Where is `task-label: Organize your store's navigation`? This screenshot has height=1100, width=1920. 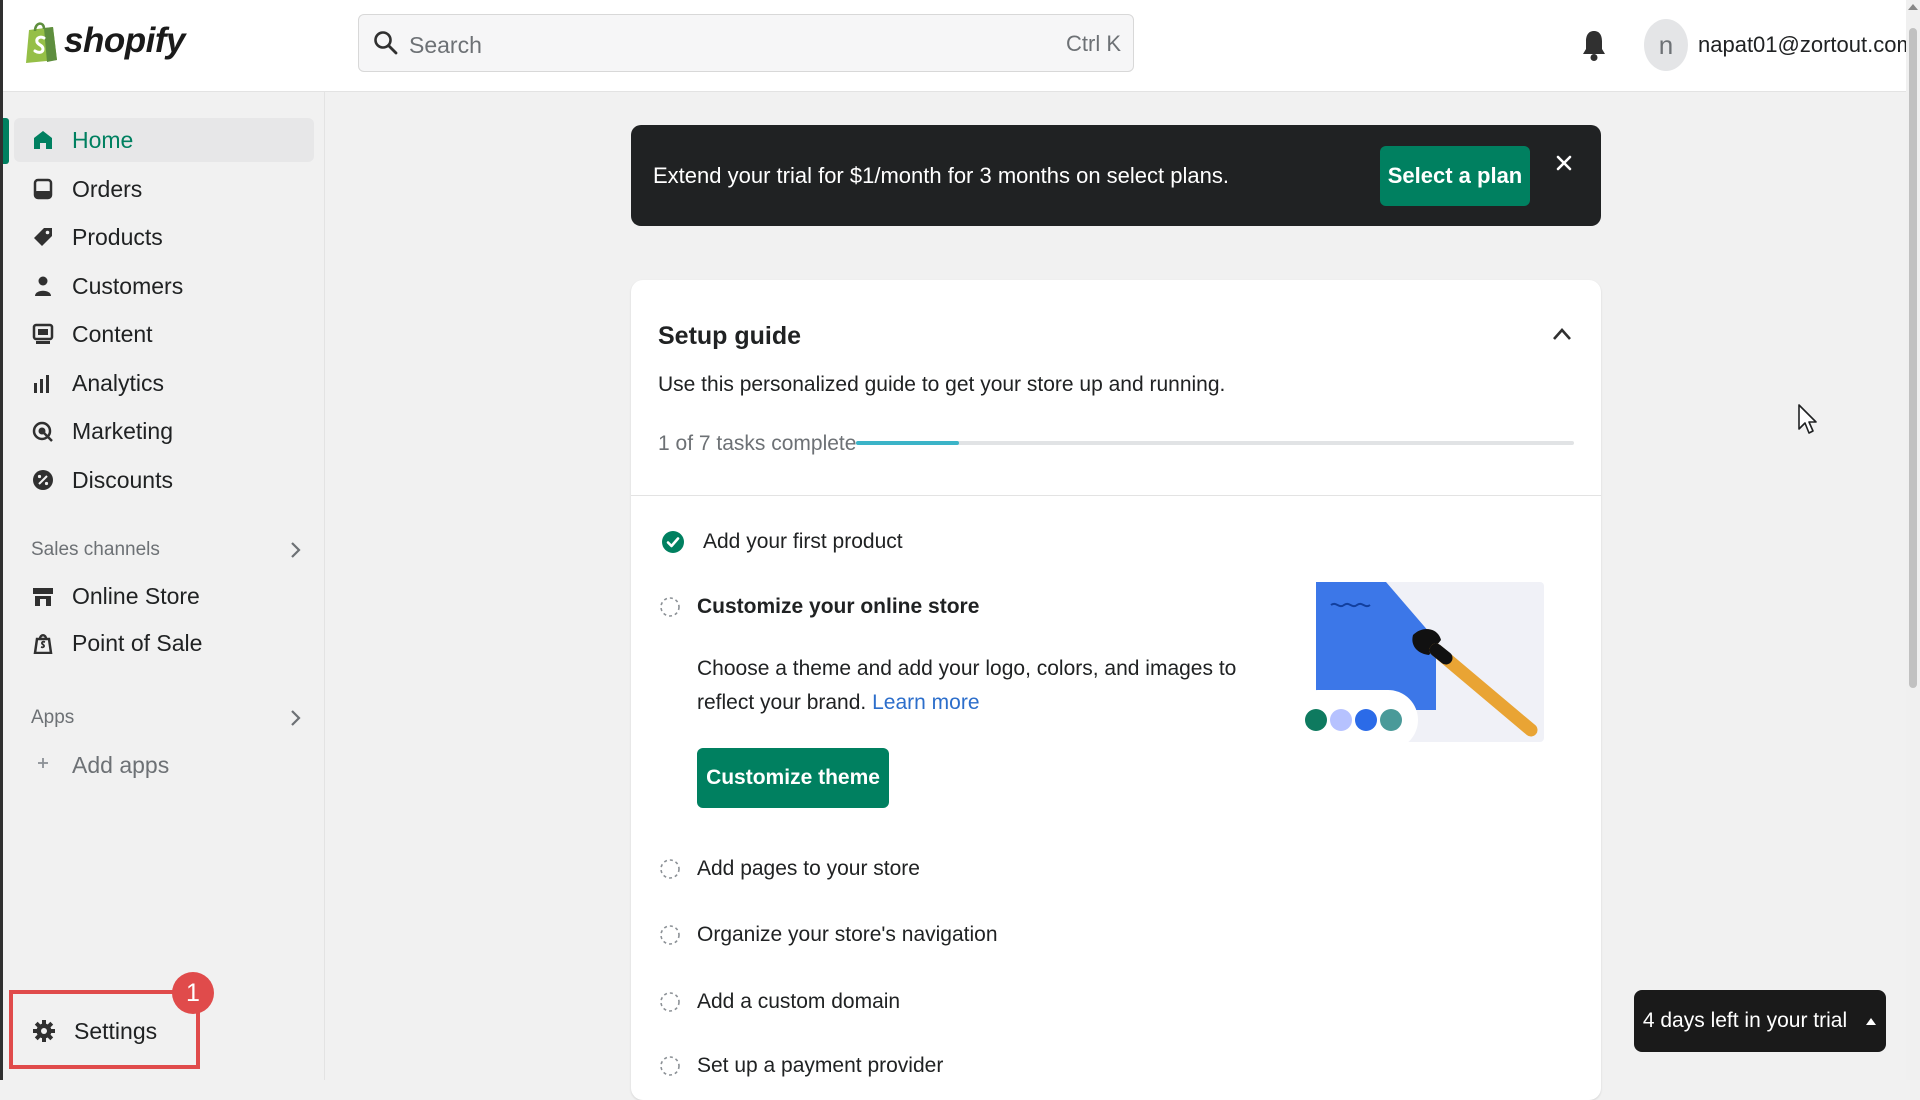 task-label: Organize your store's navigation is located at coordinates (847, 934).